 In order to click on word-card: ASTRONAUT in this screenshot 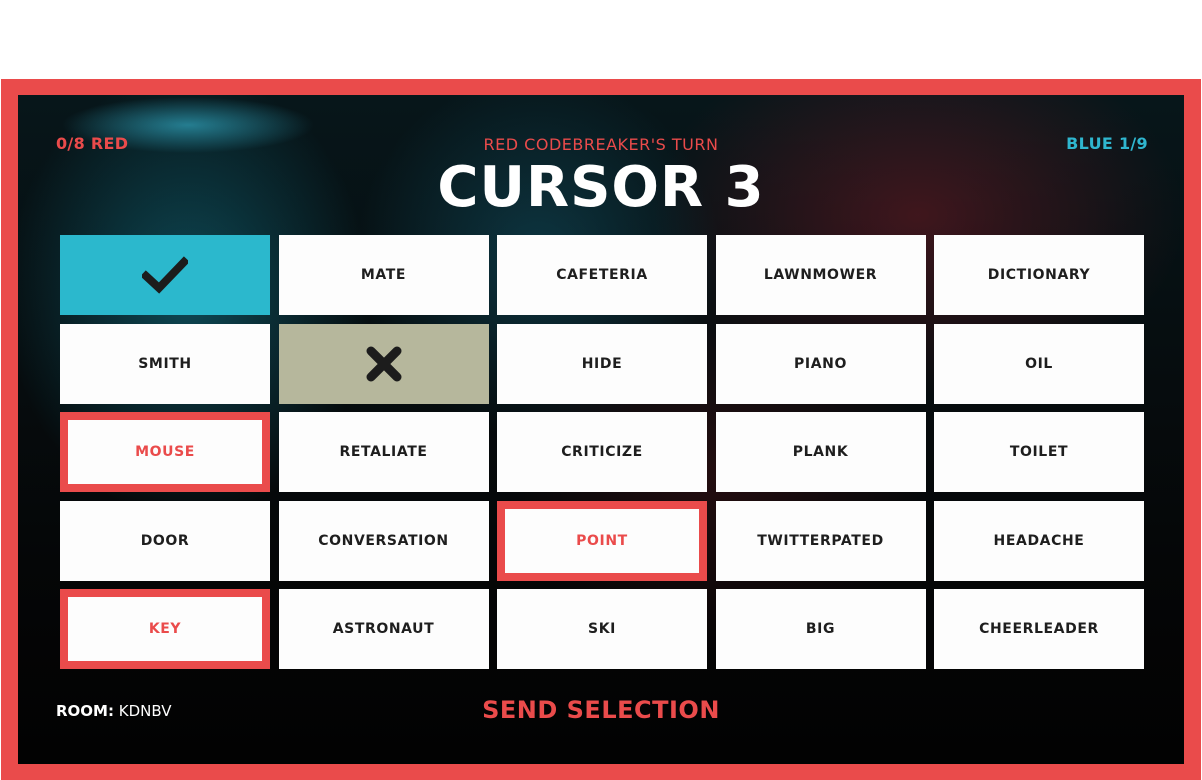, I will do `click(383, 629)`.